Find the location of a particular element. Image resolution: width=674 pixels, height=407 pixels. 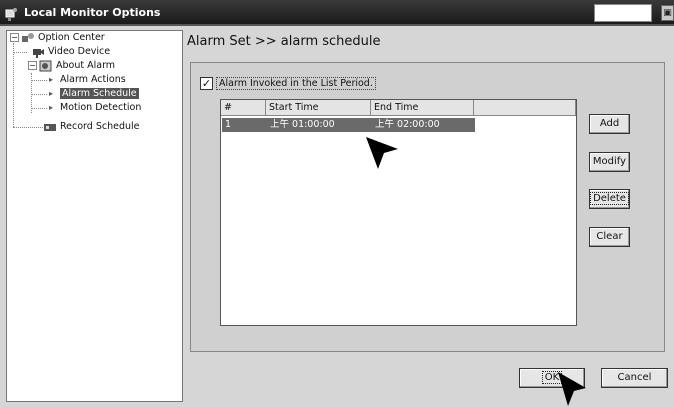

page-title: Alarm Set >> alarm schedule is located at coordinates (284, 41).